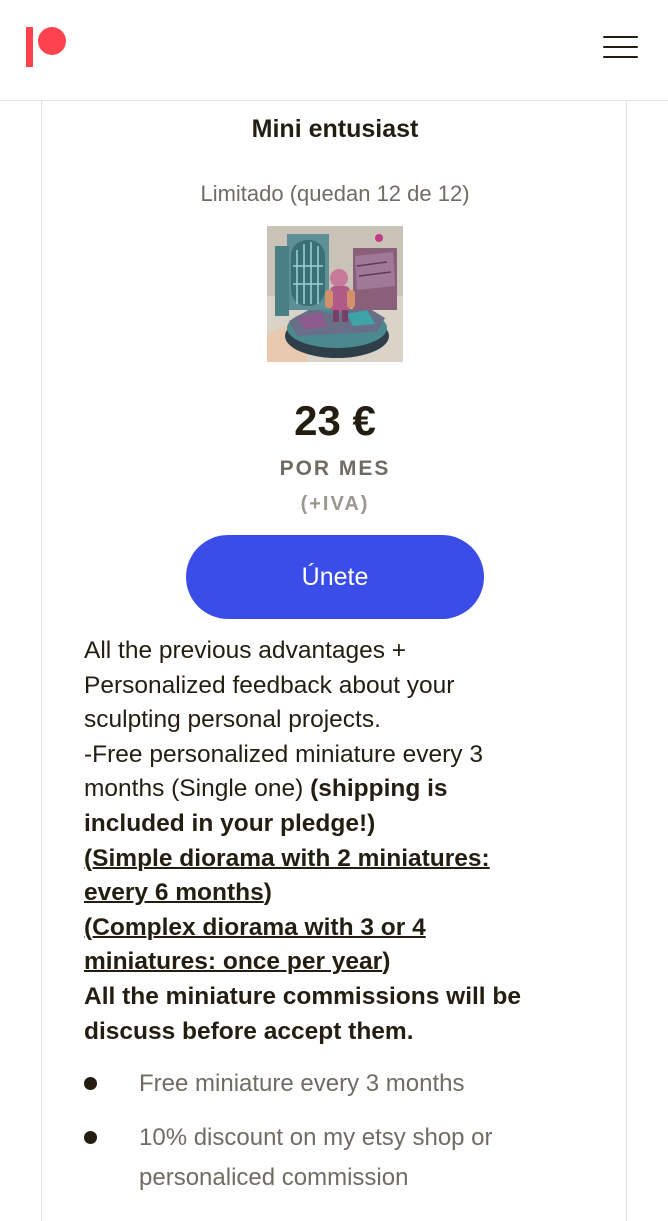  What do you see at coordinates (303, 996) in the screenshot?
I see `description-bold-text: All the miniature commissions will be` at bounding box center [303, 996].